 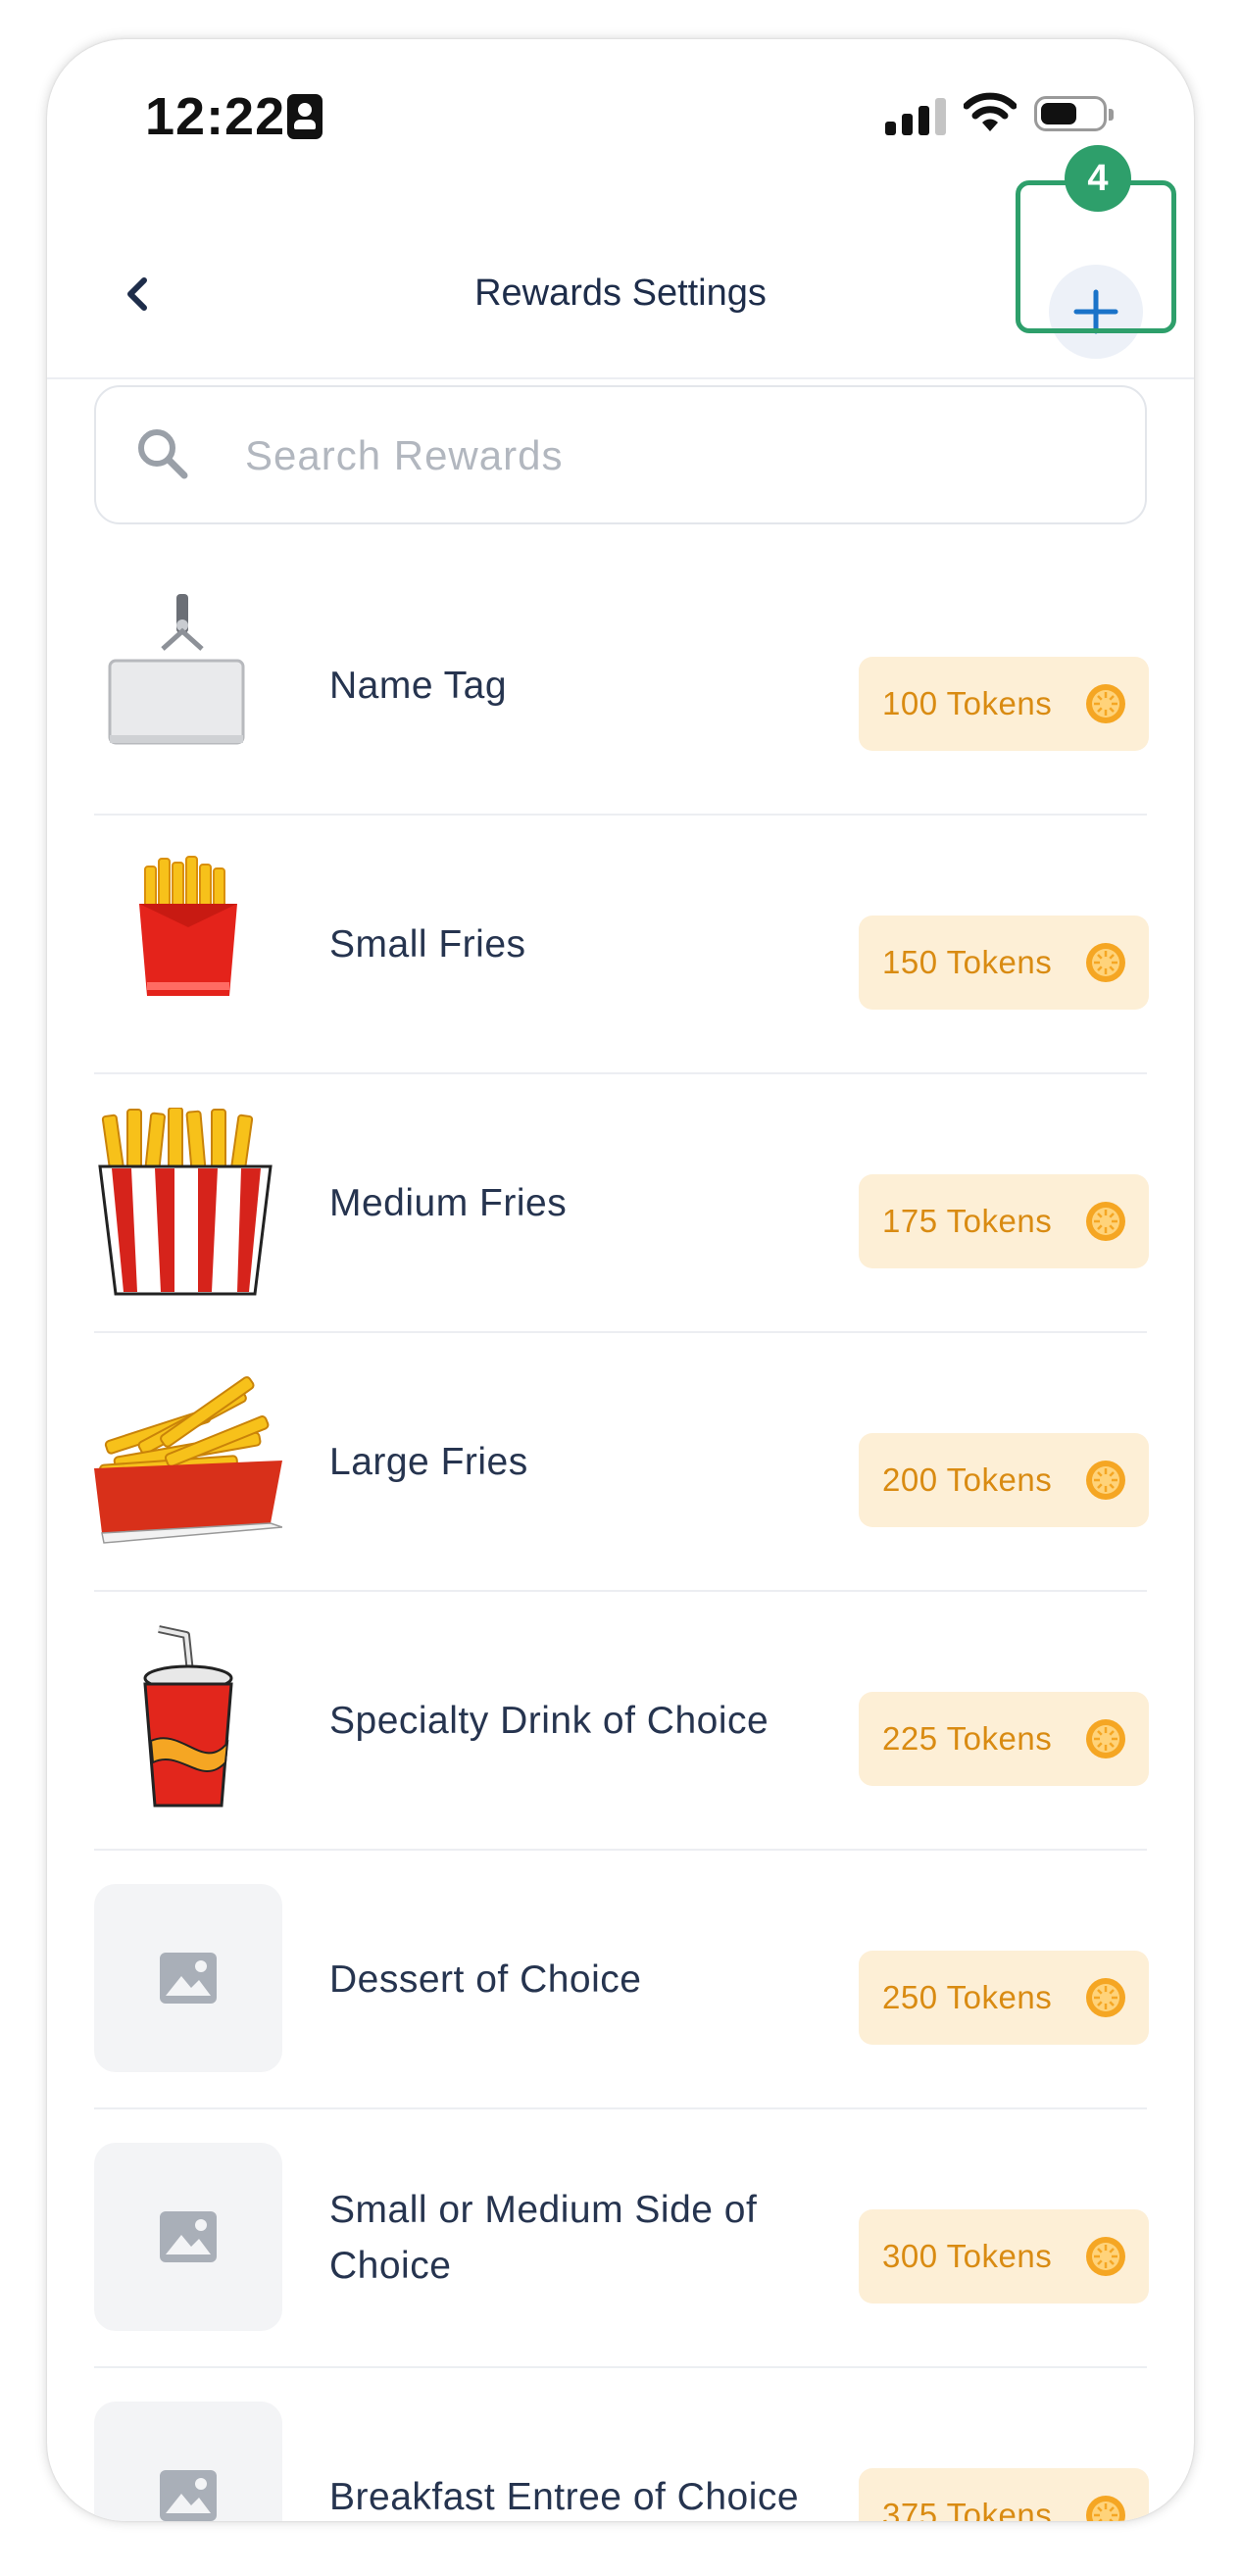 What do you see at coordinates (543, 2238) in the screenshot?
I see `reward-name: Small or Medium Side of Choice` at bounding box center [543, 2238].